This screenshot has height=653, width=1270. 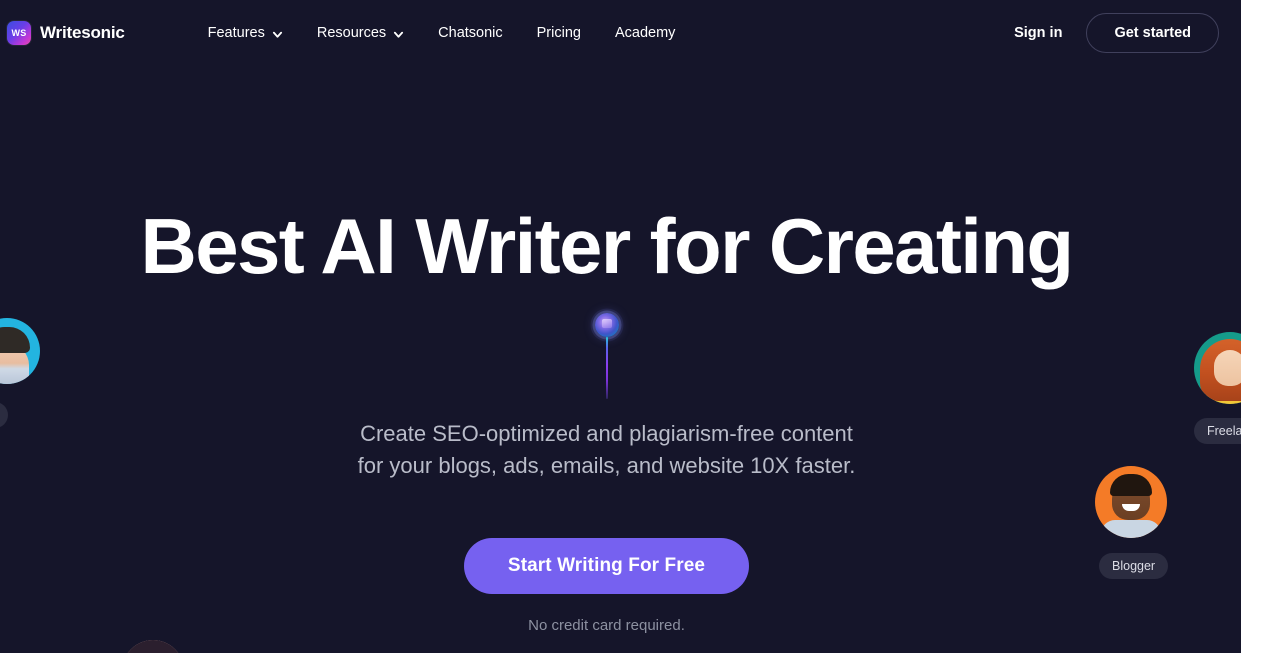 I want to click on avatar-body, so click(x=1131, y=529).